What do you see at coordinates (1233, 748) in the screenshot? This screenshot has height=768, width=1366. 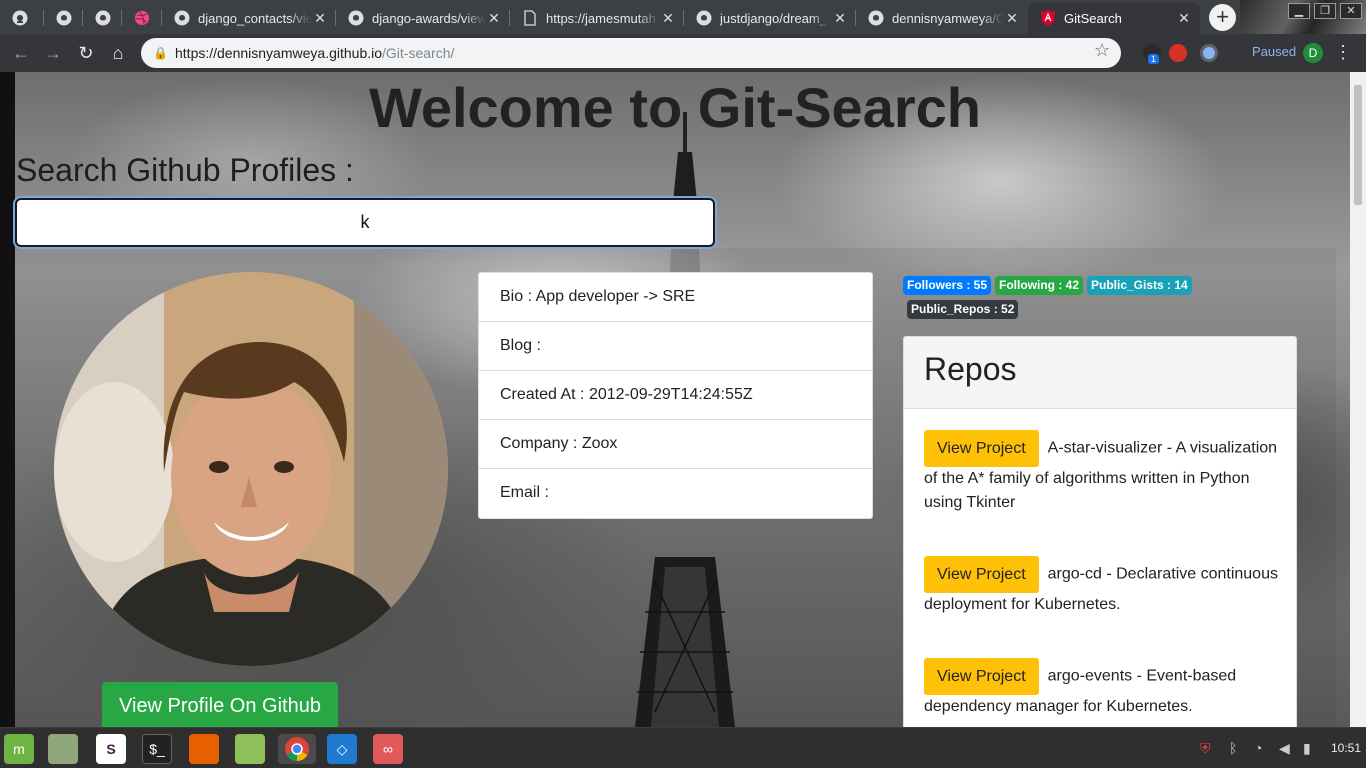 I see `bluetooth-icon: ᛒ` at bounding box center [1233, 748].